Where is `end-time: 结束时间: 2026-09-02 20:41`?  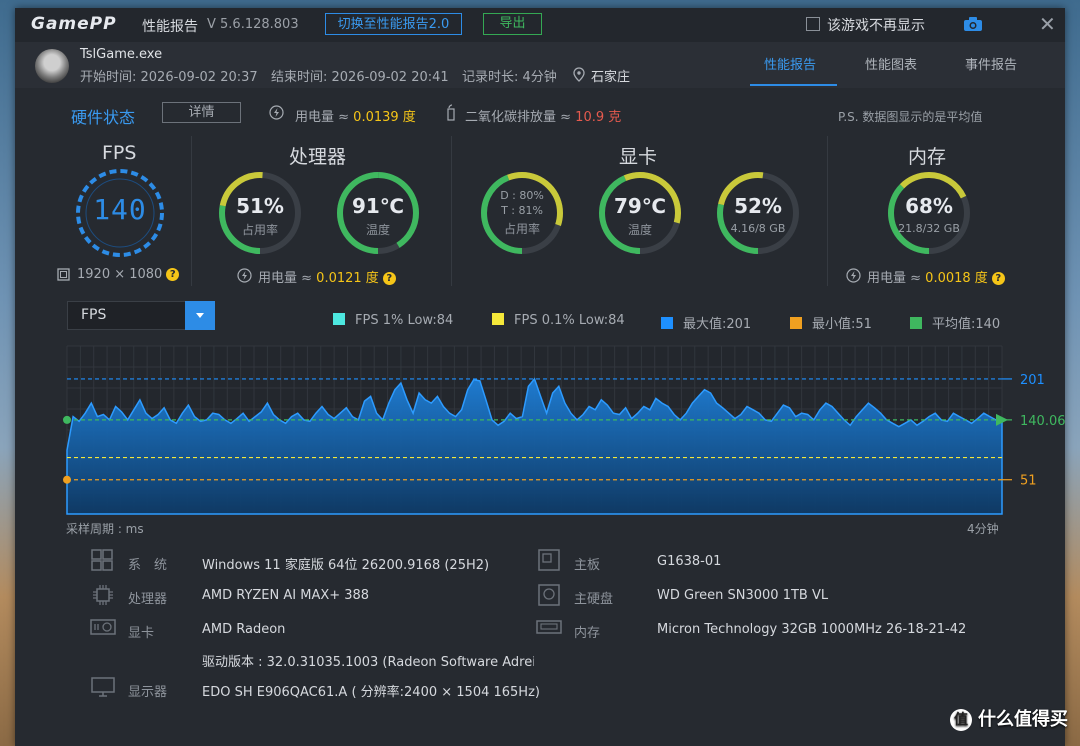 end-time: 结束时间: 2026-09-02 20:41 is located at coordinates (360, 77).